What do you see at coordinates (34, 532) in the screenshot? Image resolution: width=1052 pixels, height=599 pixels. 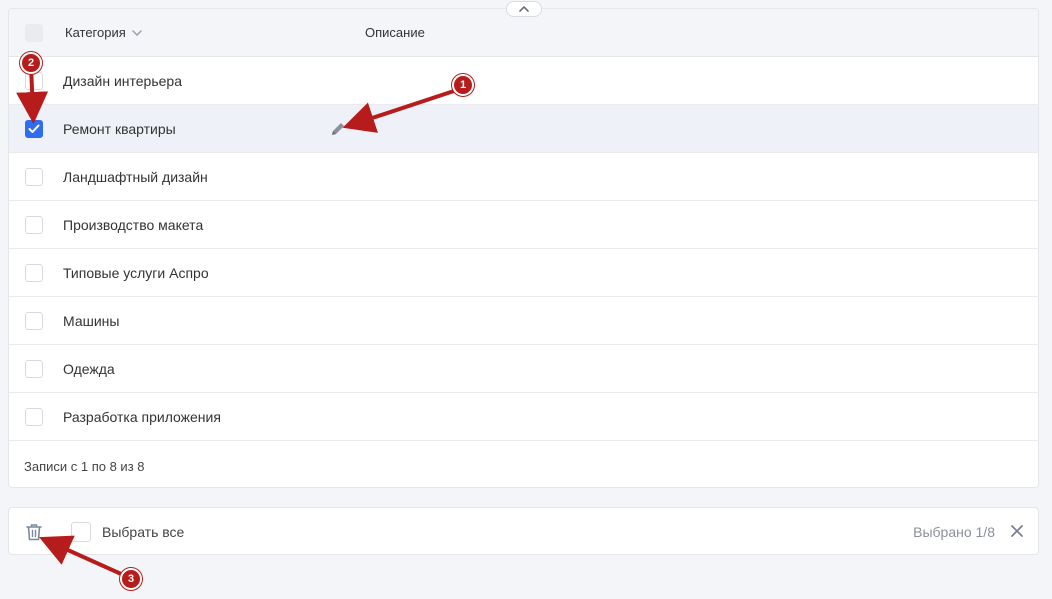 I see `trash-icon` at bounding box center [34, 532].